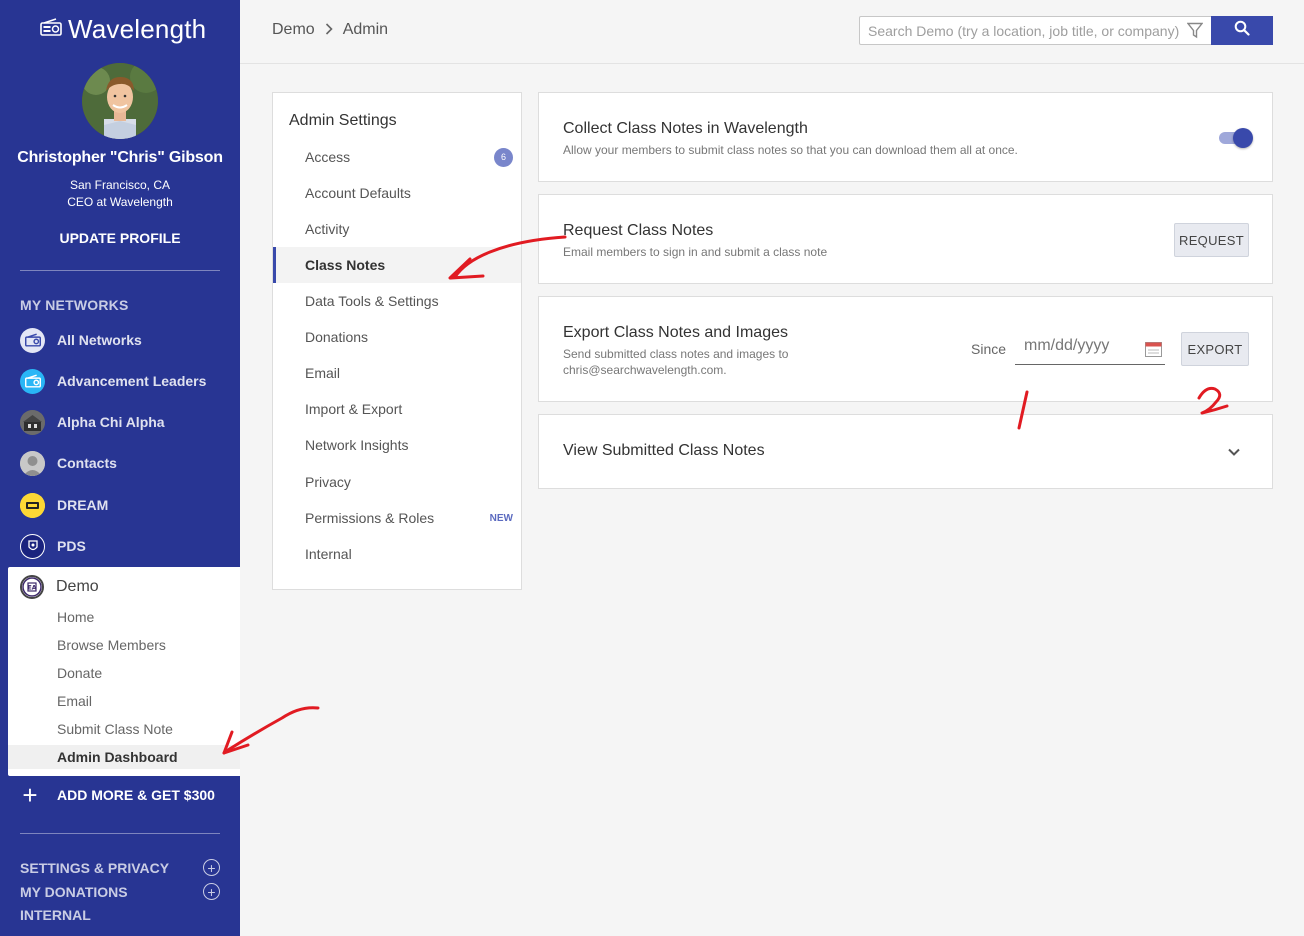 This screenshot has height=936, width=1304. What do you see at coordinates (501, 518) in the screenshot?
I see `new-tag: NEW` at bounding box center [501, 518].